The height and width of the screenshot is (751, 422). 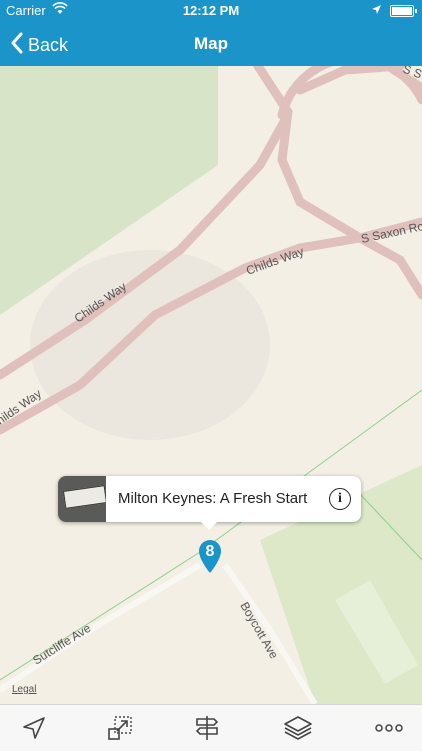 I want to click on callout-thumbnail, so click(x=82, y=499).